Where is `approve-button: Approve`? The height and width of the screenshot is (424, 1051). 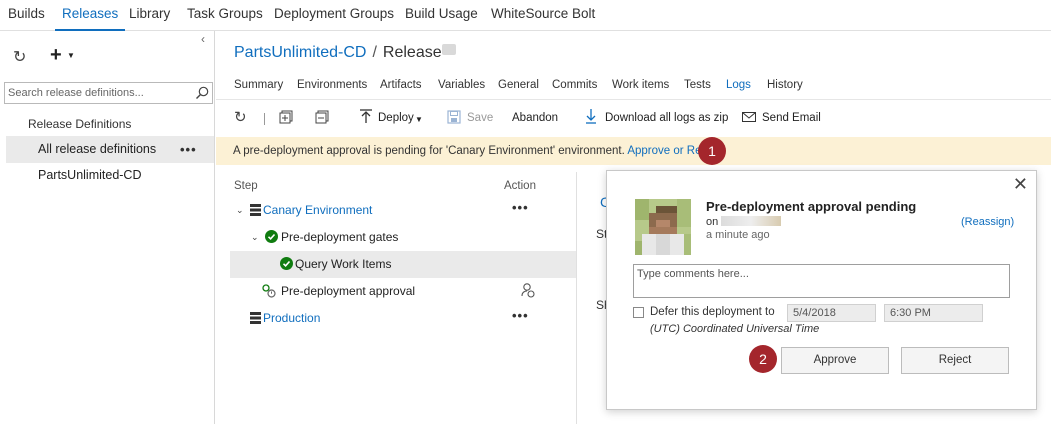
approve-button: Approve is located at coordinates (835, 360).